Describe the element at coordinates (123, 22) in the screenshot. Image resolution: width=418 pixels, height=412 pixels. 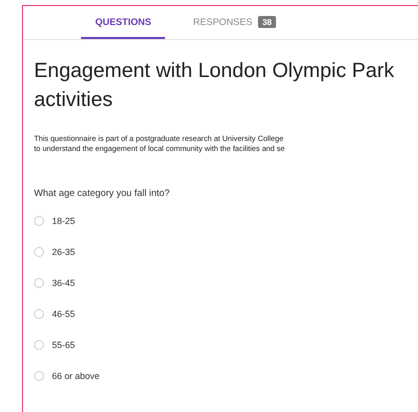
I see `tab: QUESTIONS` at that location.